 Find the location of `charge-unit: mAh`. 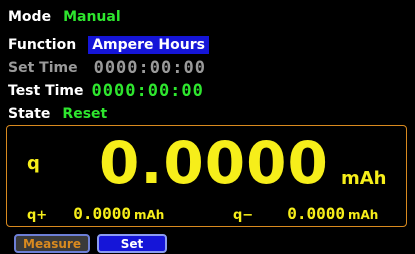

charge-unit: mAh is located at coordinates (364, 178).